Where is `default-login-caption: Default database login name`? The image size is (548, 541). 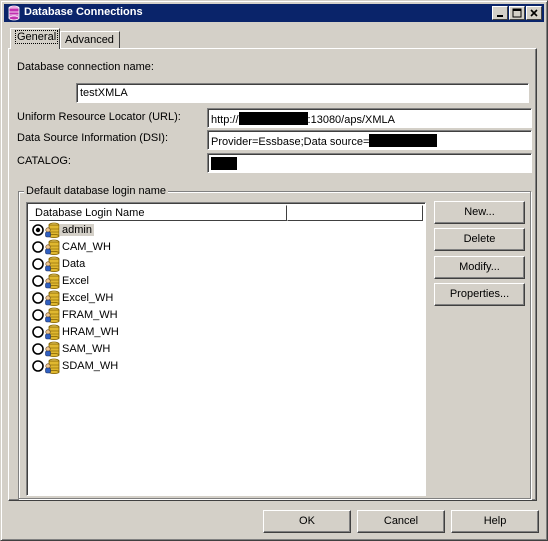 default-login-caption: Default database login name is located at coordinates (96, 191).